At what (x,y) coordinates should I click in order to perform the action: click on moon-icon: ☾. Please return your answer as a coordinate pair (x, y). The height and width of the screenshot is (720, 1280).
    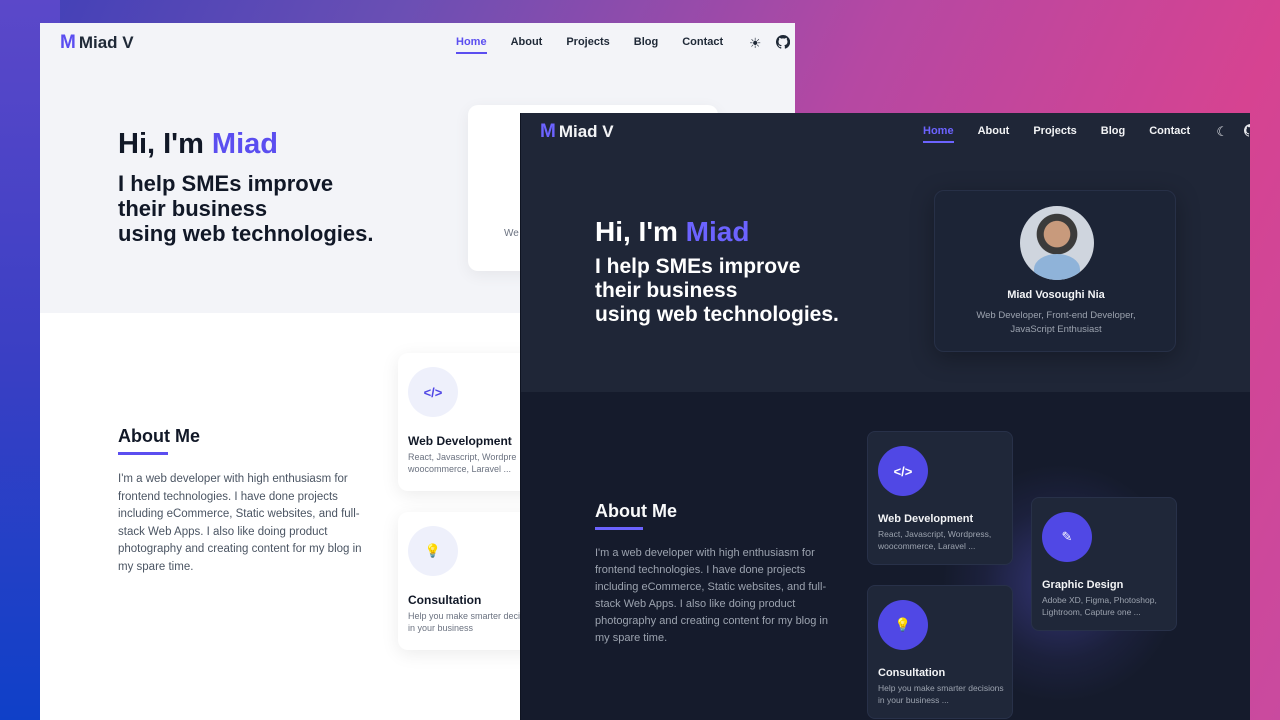
    Looking at the image, I should click on (1222, 132).